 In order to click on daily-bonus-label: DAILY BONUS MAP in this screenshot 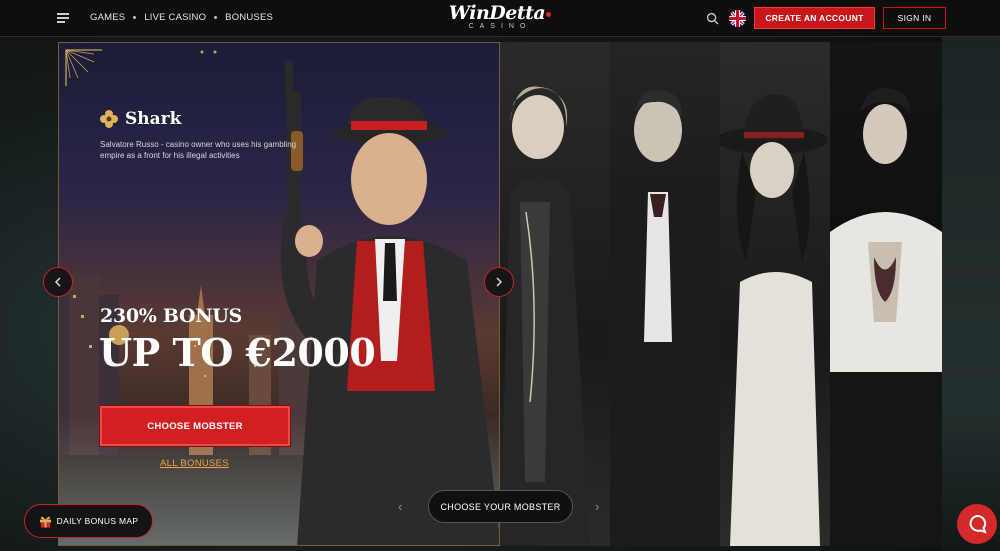, I will do `click(97, 521)`.